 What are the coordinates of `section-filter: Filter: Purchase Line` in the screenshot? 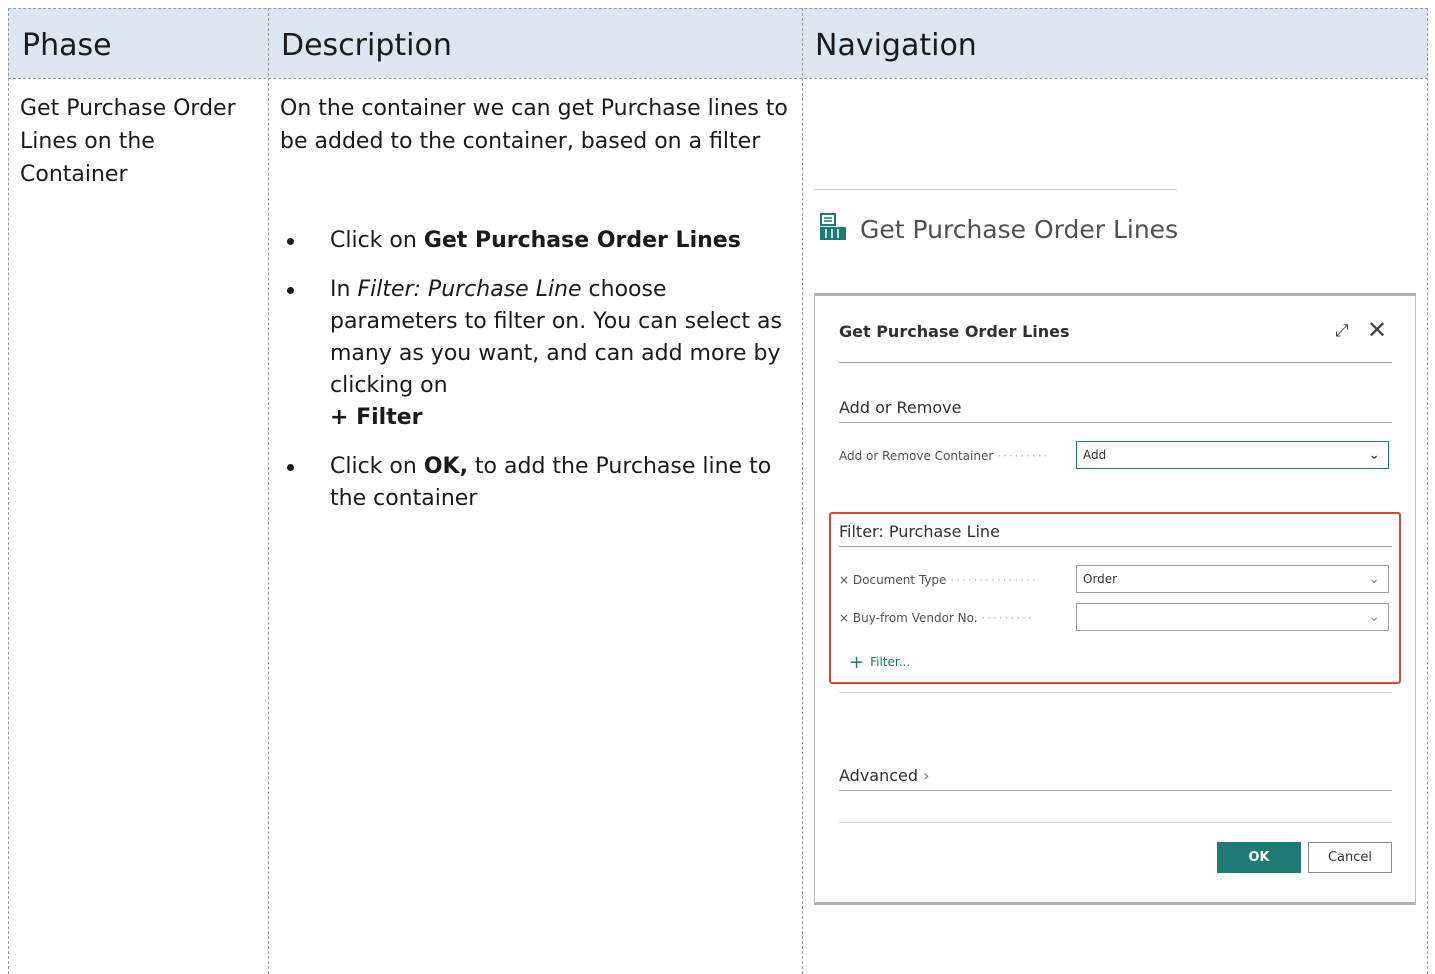 It's located at (919, 531).